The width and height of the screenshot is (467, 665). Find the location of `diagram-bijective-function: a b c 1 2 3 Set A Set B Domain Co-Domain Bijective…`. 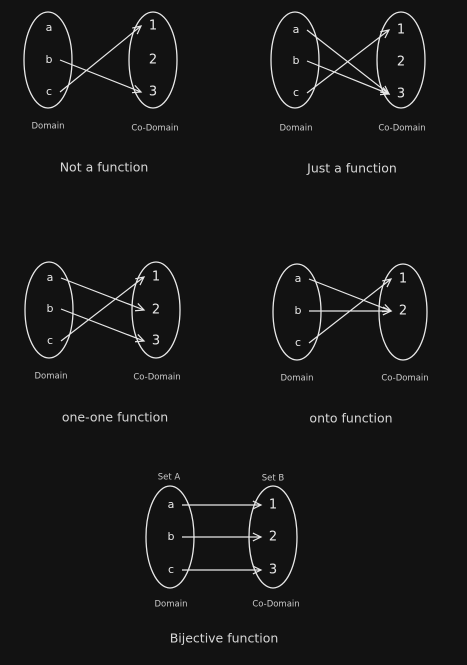

diagram-bijective-function: a b c 1 2 3 Set A Set B Domain Co-Domain Bijective… is located at coordinates (222, 559).